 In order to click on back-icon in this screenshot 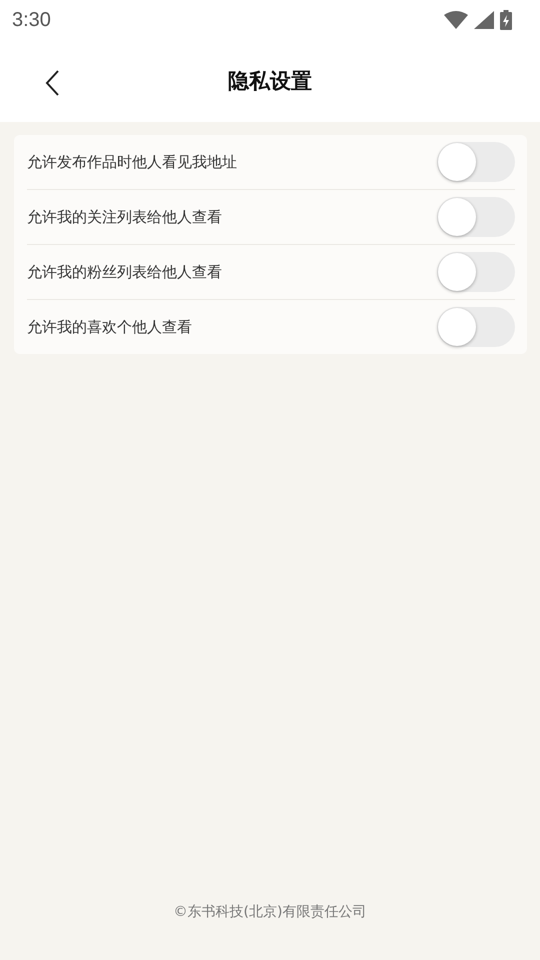, I will do `click(52, 83)`.